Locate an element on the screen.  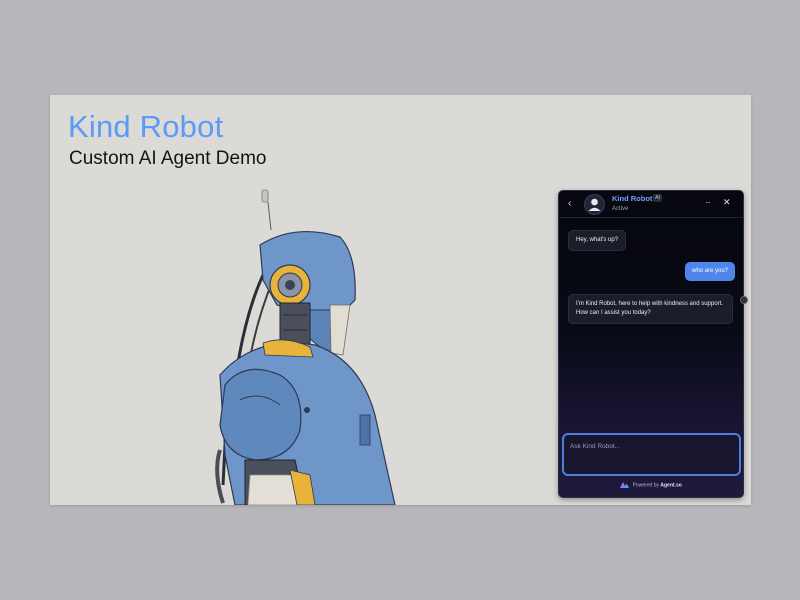
agent-message: Hey, what's up? is located at coordinates (597, 240).